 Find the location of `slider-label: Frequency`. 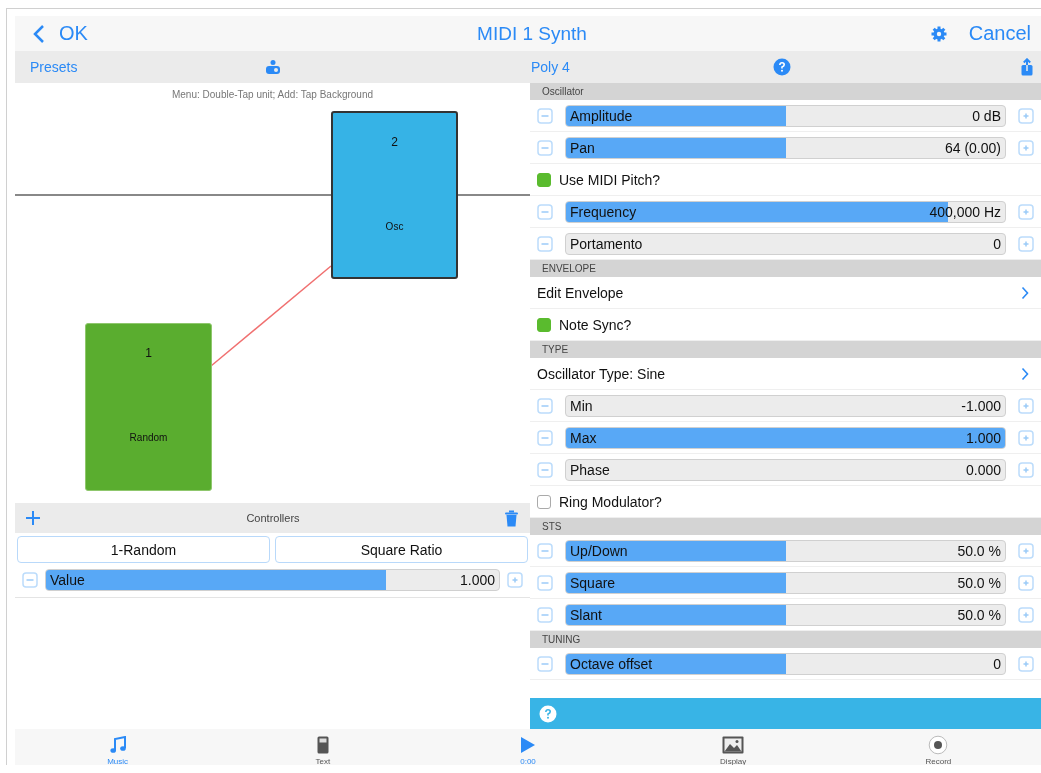

slider-label: Frequency is located at coordinates (603, 211).